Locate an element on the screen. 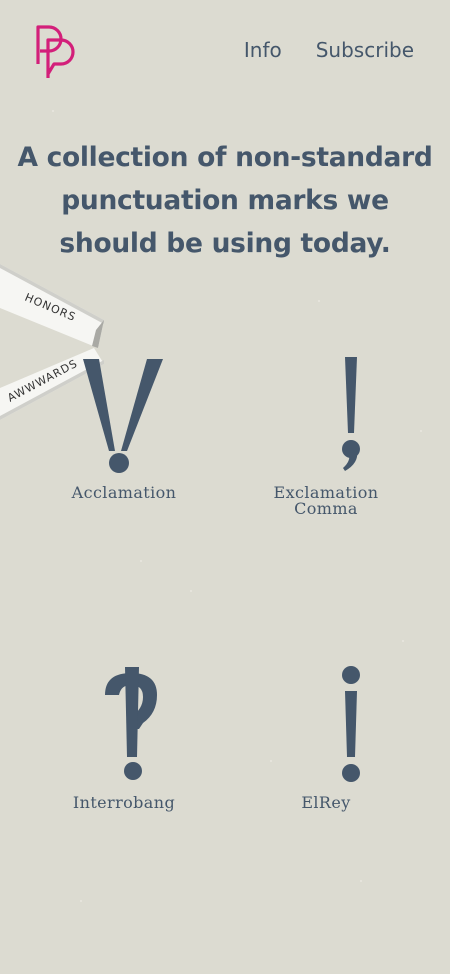 The width and height of the screenshot is (450, 974). mark-card-acclamation: Acclamation is located at coordinates (124, 428).